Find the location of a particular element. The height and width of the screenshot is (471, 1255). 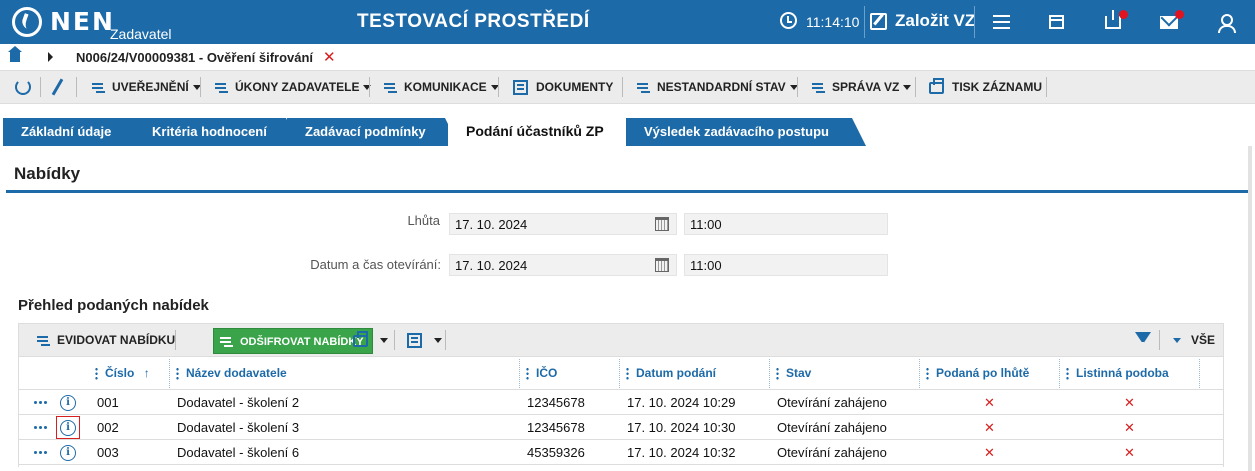

tab-evaluation-criteria: Kritéria hodnocení is located at coordinates (217, 132).